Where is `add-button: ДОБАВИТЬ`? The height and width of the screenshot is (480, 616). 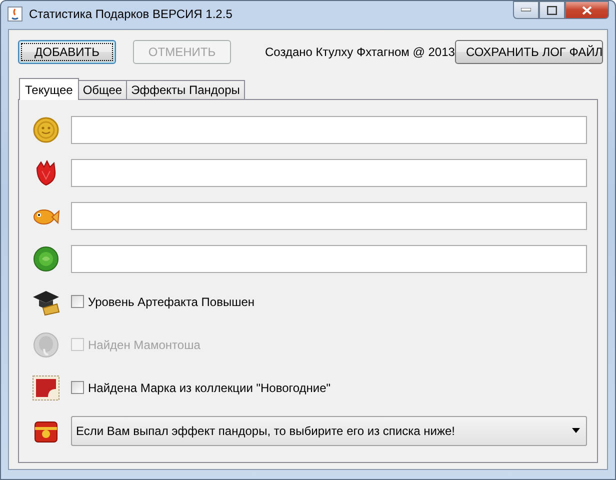
add-button: ДОБАВИТЬ is located at coordinates (67, 52).